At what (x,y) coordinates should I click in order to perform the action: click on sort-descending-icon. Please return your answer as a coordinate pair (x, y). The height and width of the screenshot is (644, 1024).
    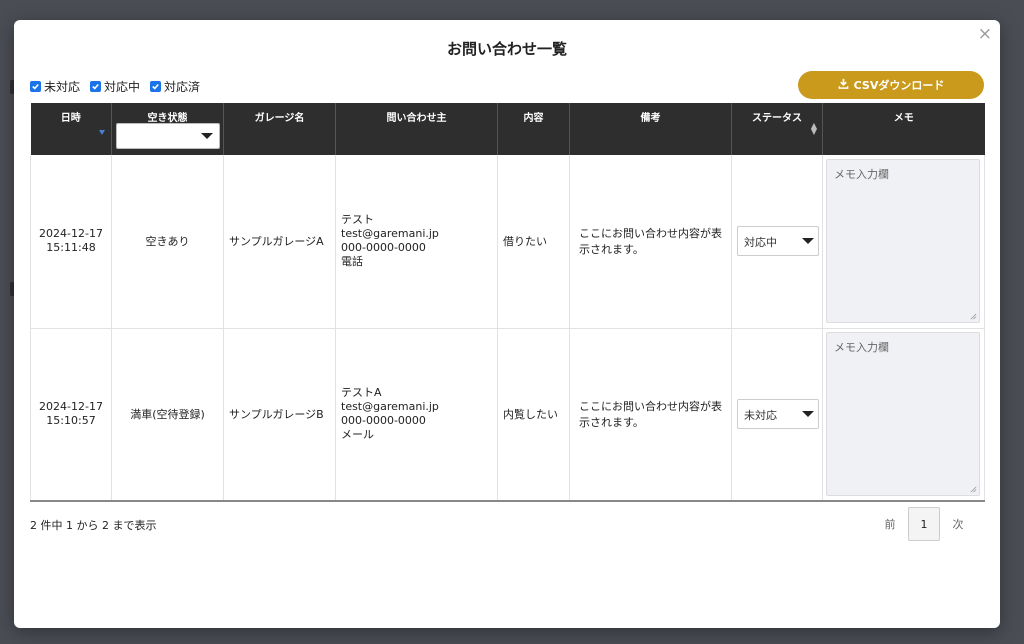
    Looking at the image, I should click on (102, 132).